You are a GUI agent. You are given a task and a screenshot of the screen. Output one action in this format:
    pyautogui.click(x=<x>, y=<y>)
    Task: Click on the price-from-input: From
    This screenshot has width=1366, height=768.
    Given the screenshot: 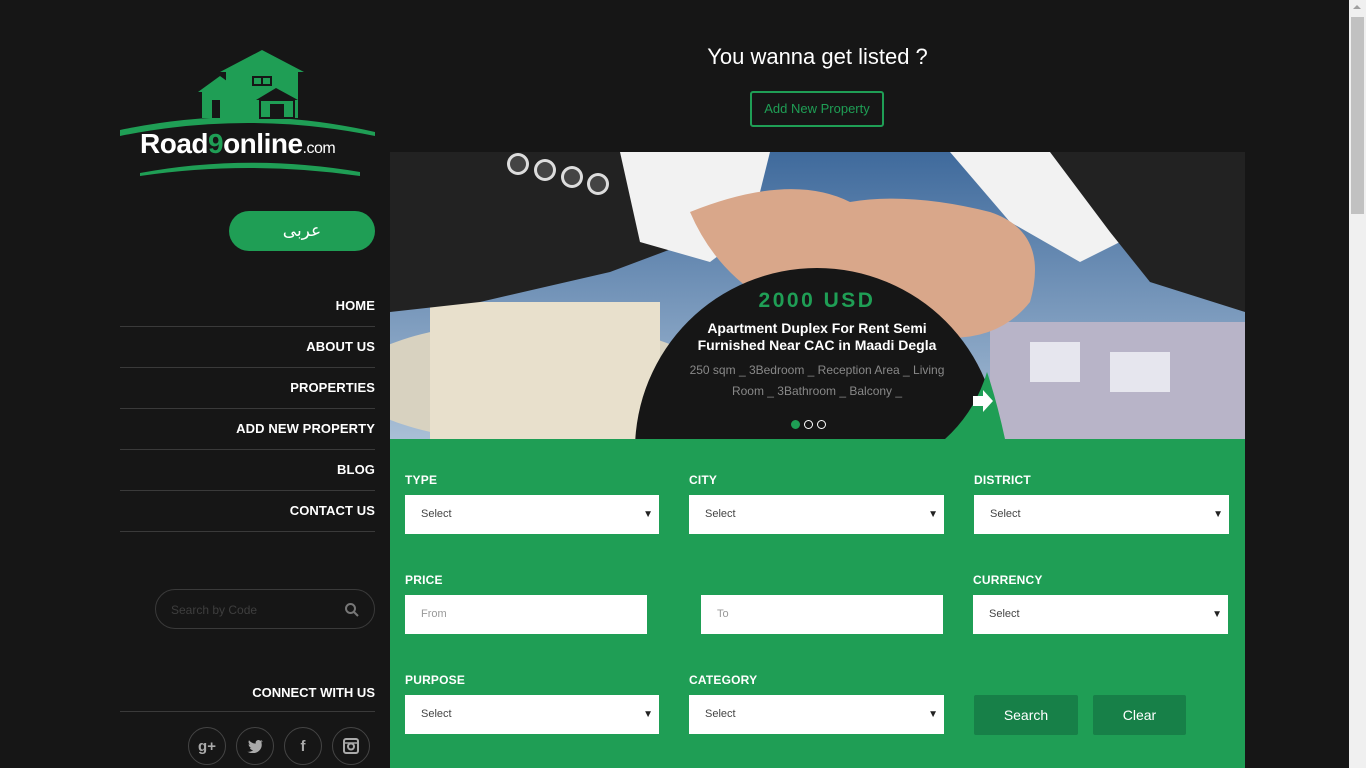 What is the action you would take?
    pyautogui.click(x=526, y=614)
    